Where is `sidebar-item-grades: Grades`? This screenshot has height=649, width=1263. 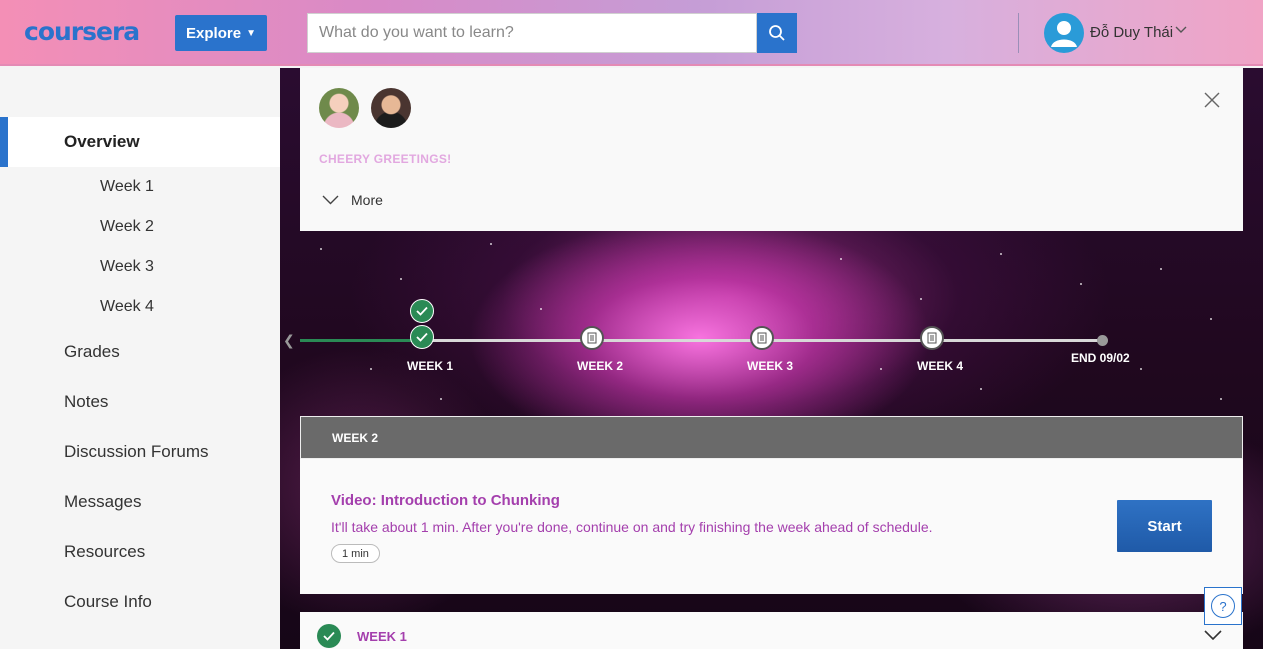 sidebar-item-grades: Grades is located at coordinates (140, 352).